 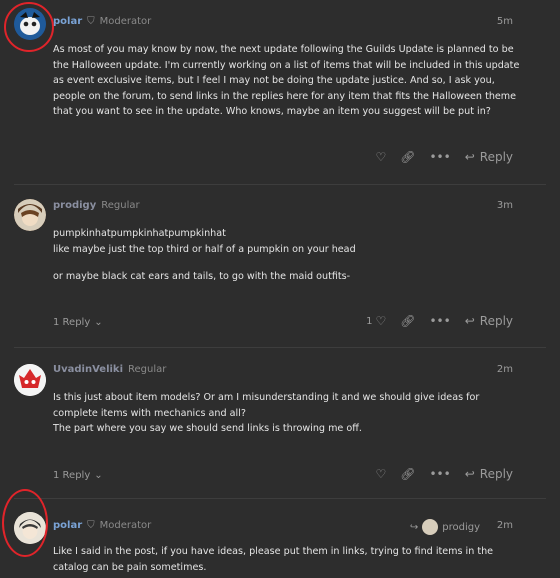 I want to click on username: UvadinVeliki, so click(x=88, y=369).